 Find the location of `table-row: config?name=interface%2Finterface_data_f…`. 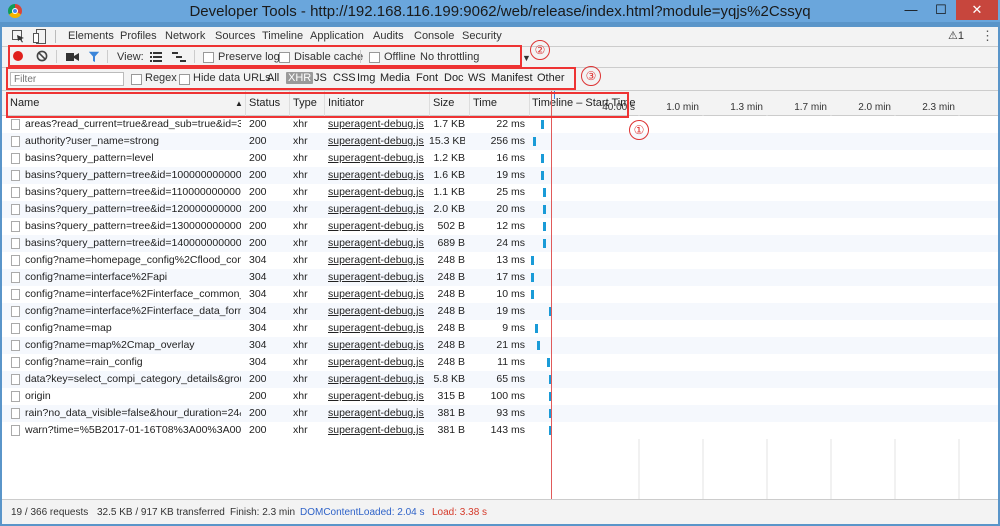

table-row: config?name=interface%2Finterface_data_f… is located at coordinates (500, 311).